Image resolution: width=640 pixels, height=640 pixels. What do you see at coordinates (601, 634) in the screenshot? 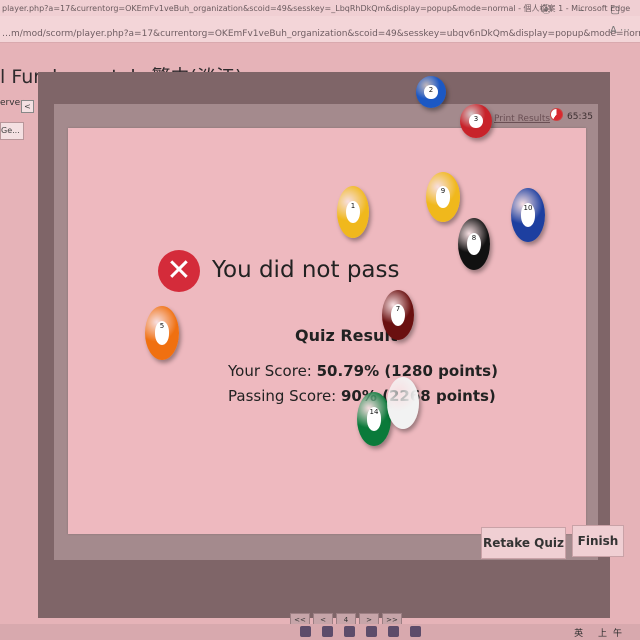
I see `system-tray-text: 英 上午` at bounding box center [601, 634].